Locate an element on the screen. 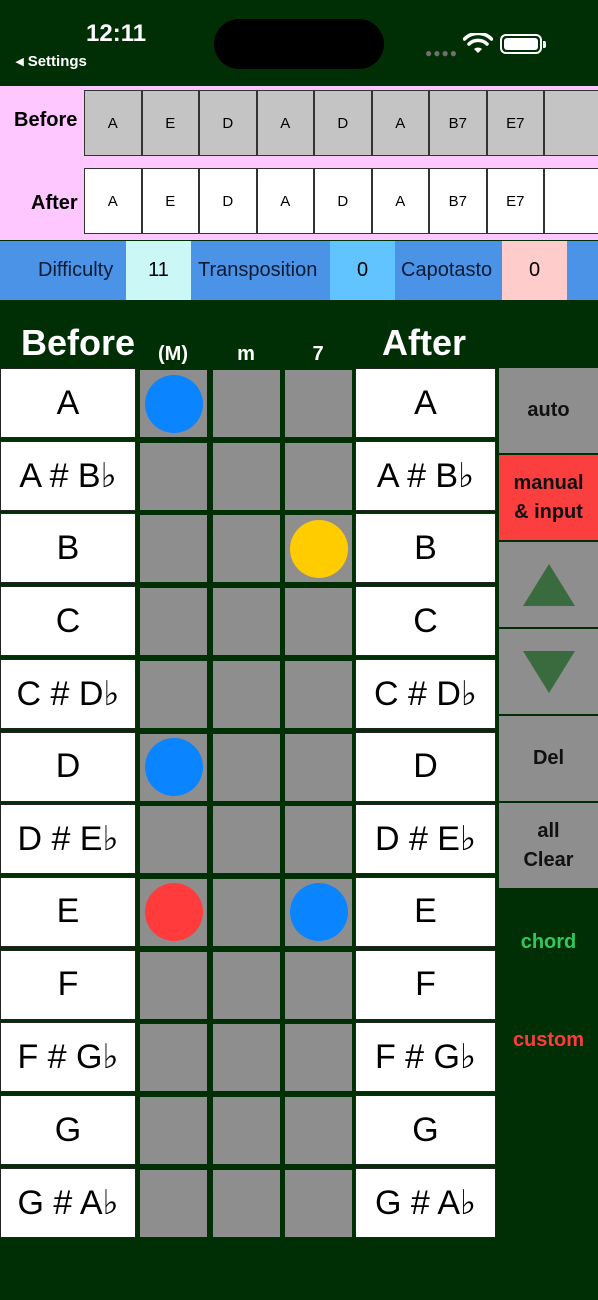 The width and height of the screenshot is (598, 1300). after-note-cell: A # B♭ is located at coordinates (425, 475).